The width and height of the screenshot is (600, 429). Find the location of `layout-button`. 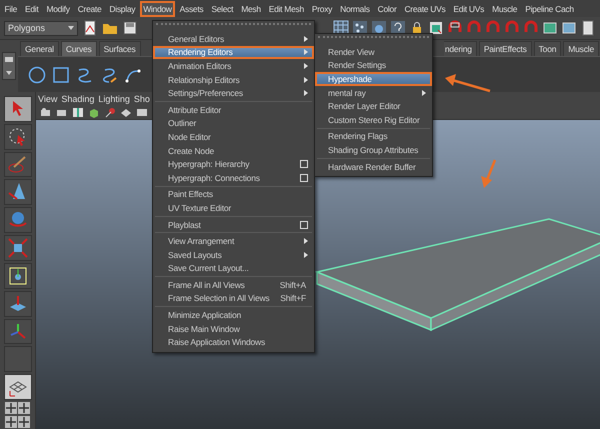

layout-button is located at coordinates (18, 387).